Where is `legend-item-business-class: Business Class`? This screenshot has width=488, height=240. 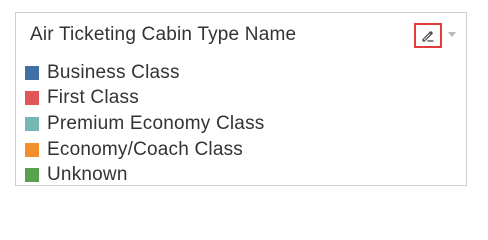 legend-item-business-class: Business Class is located at coordinates (144, 73).